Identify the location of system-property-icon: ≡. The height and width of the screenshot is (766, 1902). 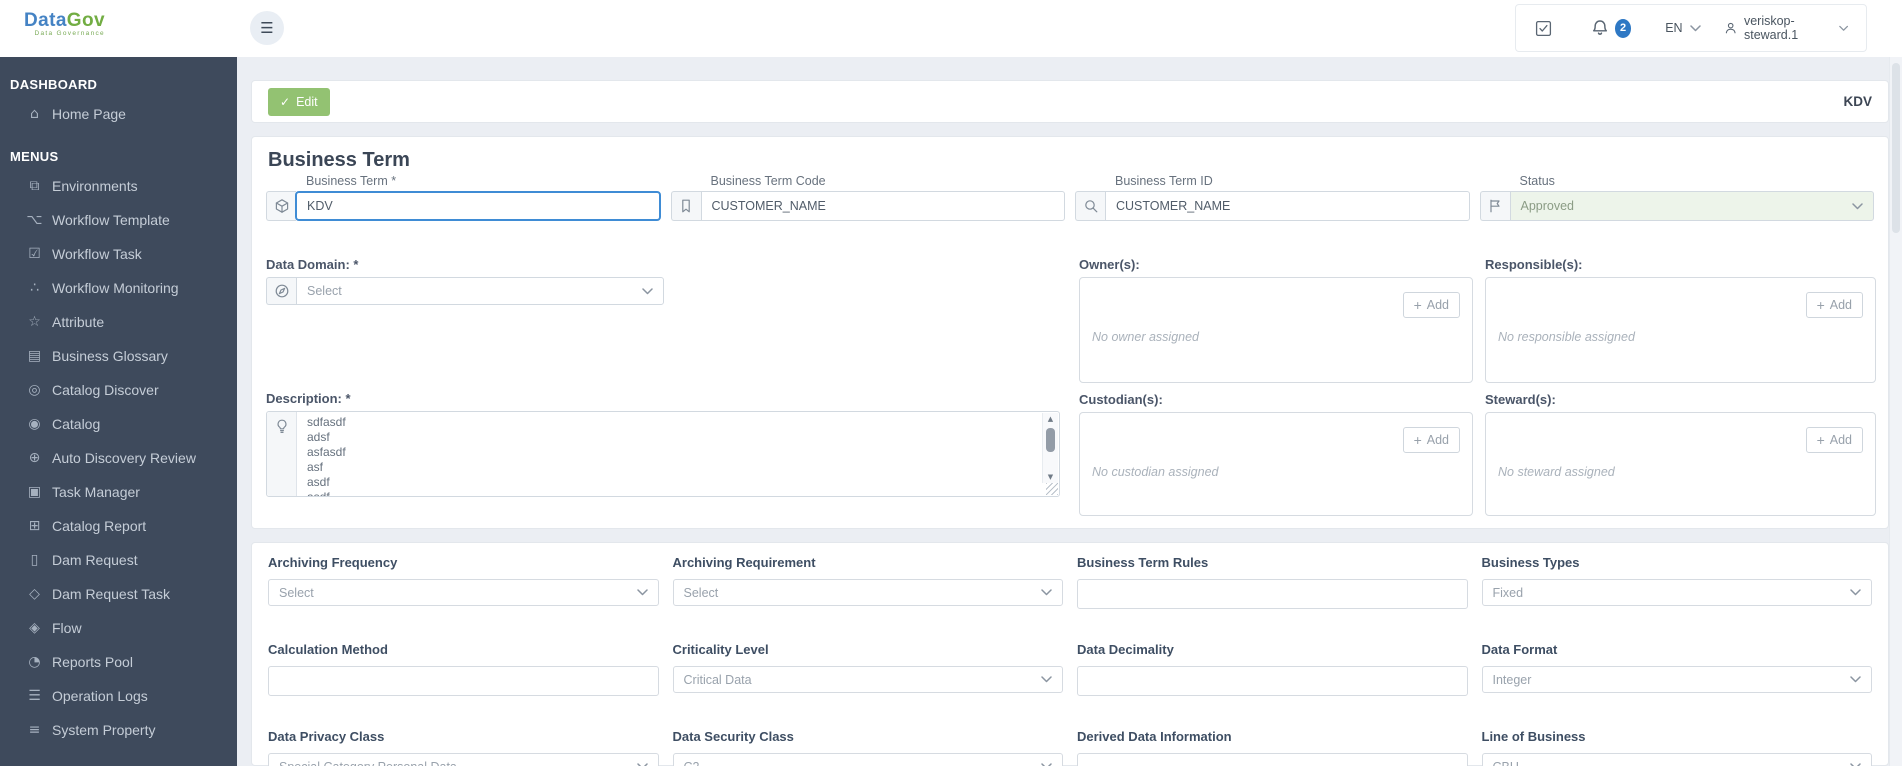
(34, 730).